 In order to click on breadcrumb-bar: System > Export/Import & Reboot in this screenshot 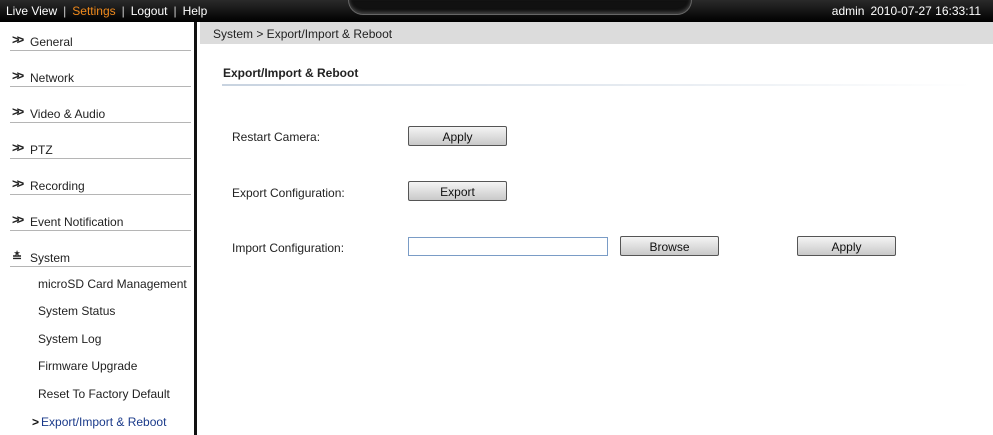, I will do `click(596, 33)`.